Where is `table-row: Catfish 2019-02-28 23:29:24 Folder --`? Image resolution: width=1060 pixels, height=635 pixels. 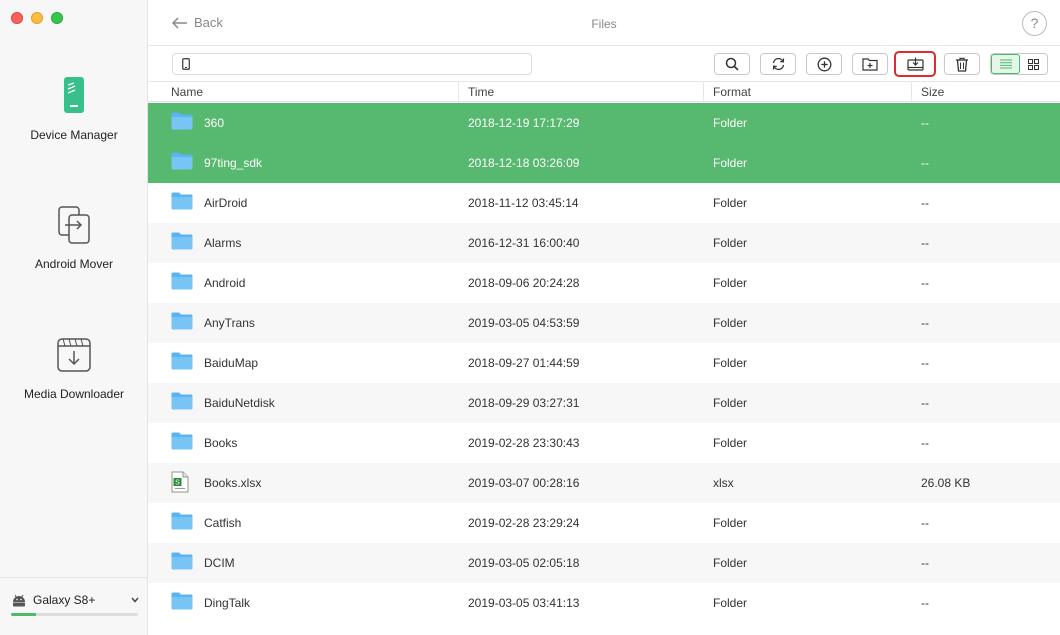 table-row: Catfish 2019-02-28 23:29:24 Folder -- is located at coordinates (604, 523).